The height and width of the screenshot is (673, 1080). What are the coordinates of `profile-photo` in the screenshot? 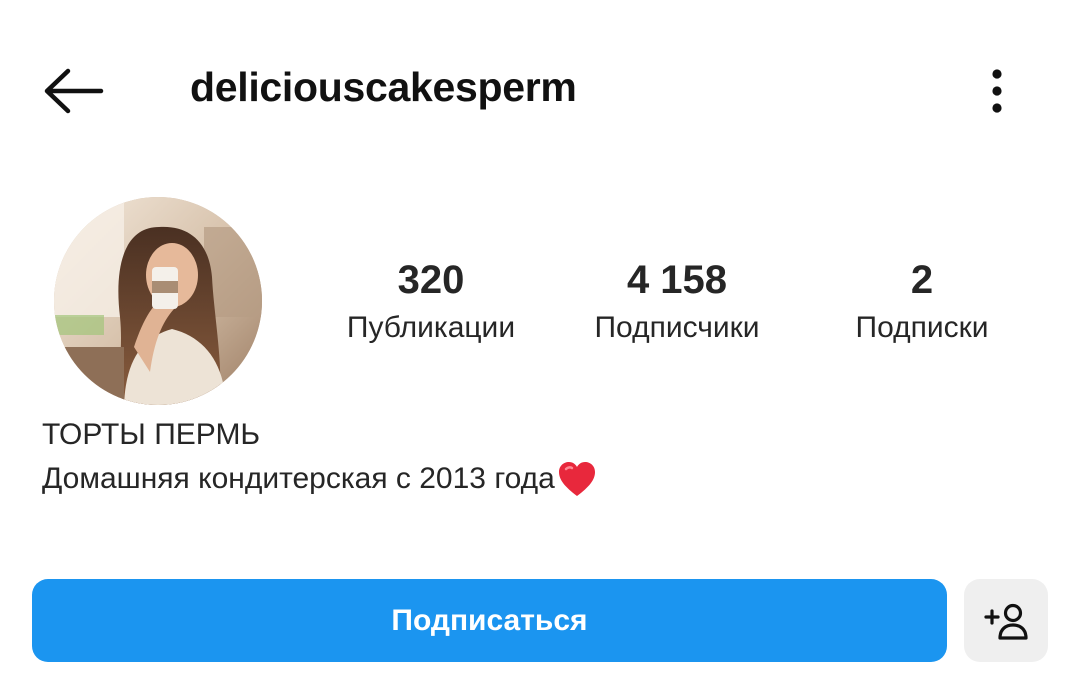 It's located at (158, 301).